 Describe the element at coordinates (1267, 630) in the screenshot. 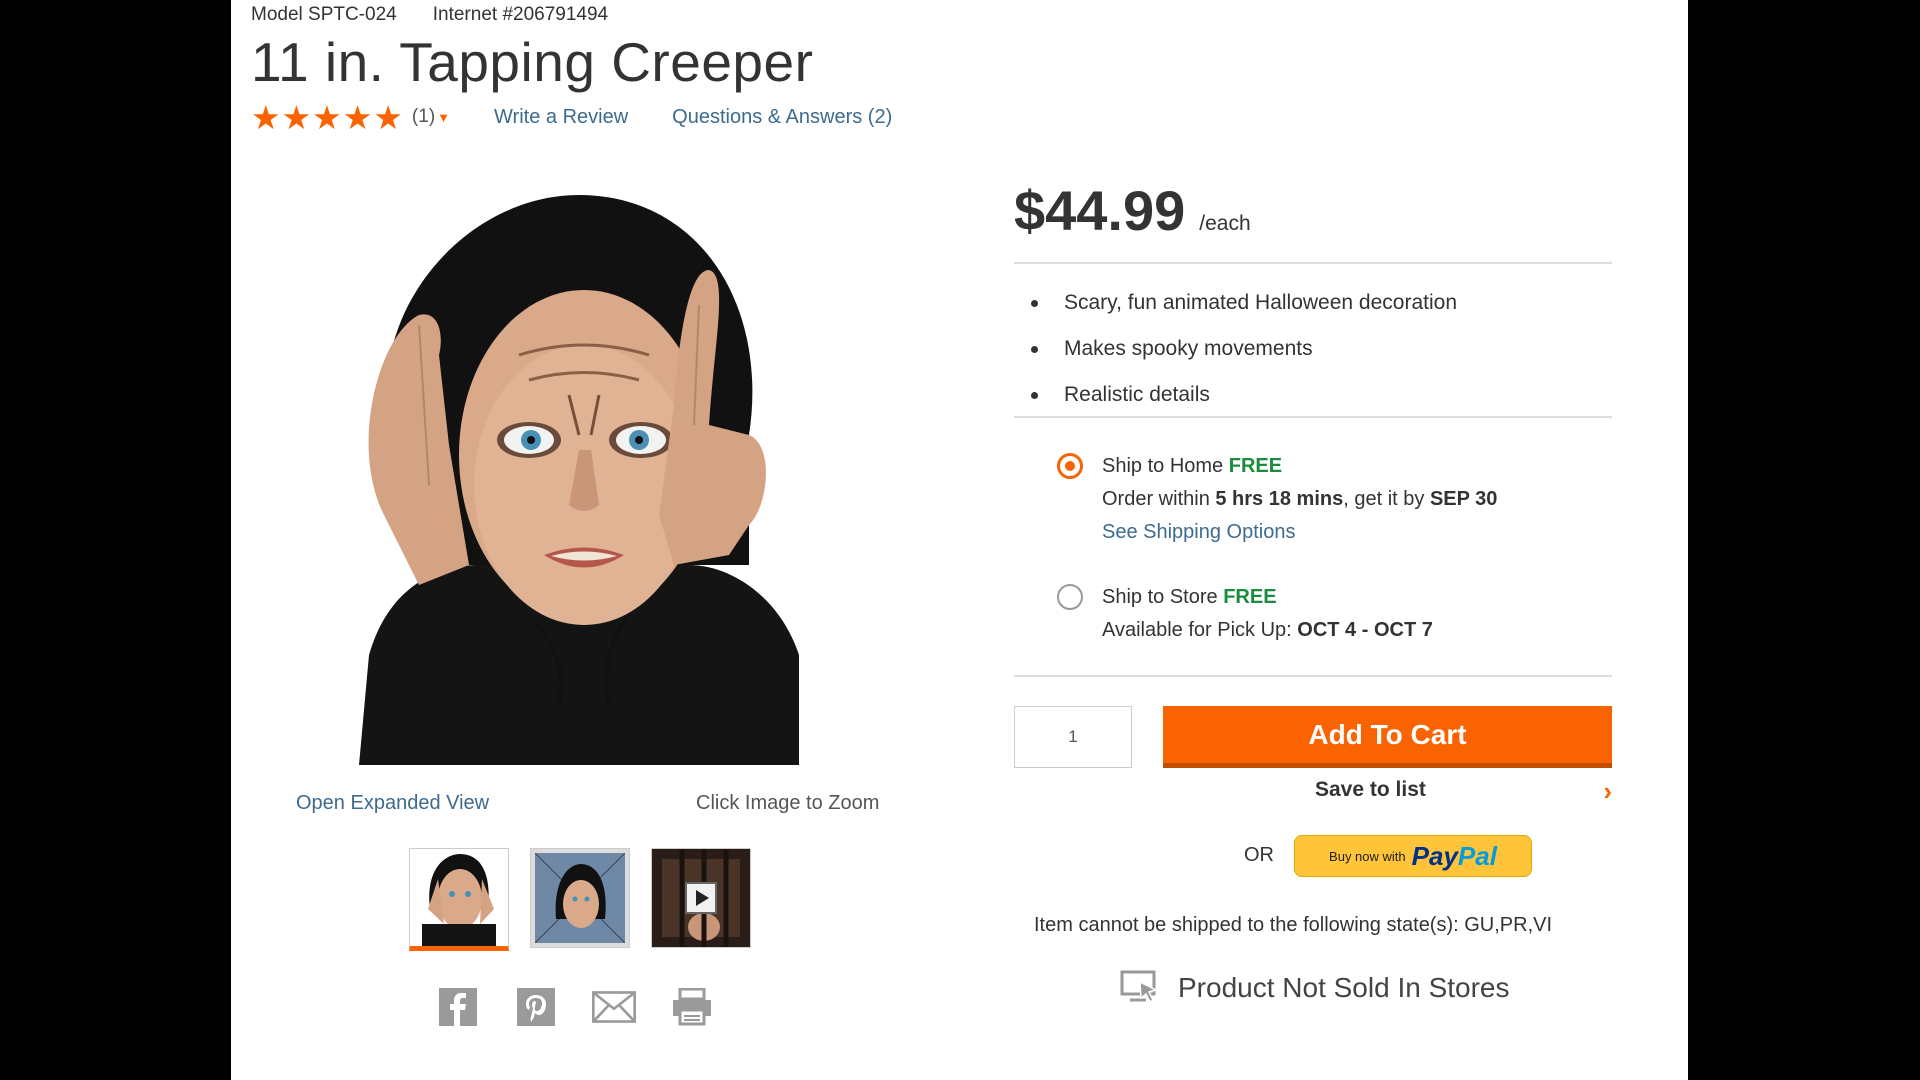

I see `pickup-estimate: Available for Pick Up: OCT 4 - OCT 7` at that location.